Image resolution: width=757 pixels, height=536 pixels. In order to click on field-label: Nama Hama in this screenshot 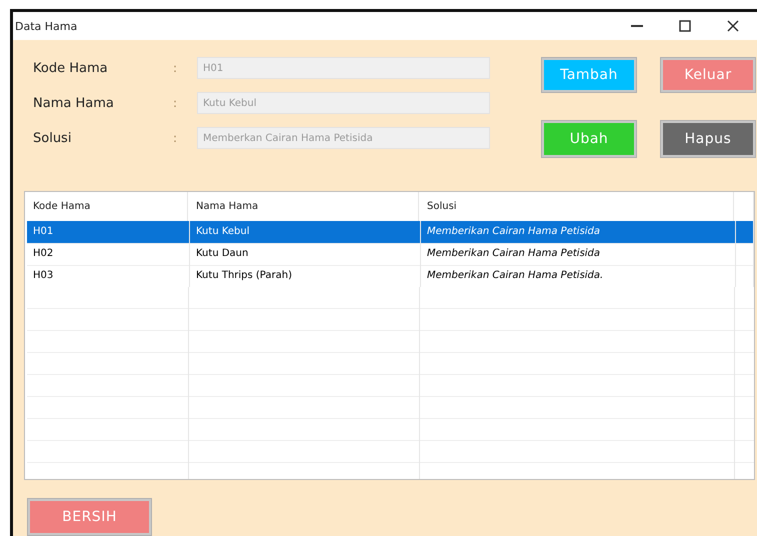, I will do `click(74, 103)`.